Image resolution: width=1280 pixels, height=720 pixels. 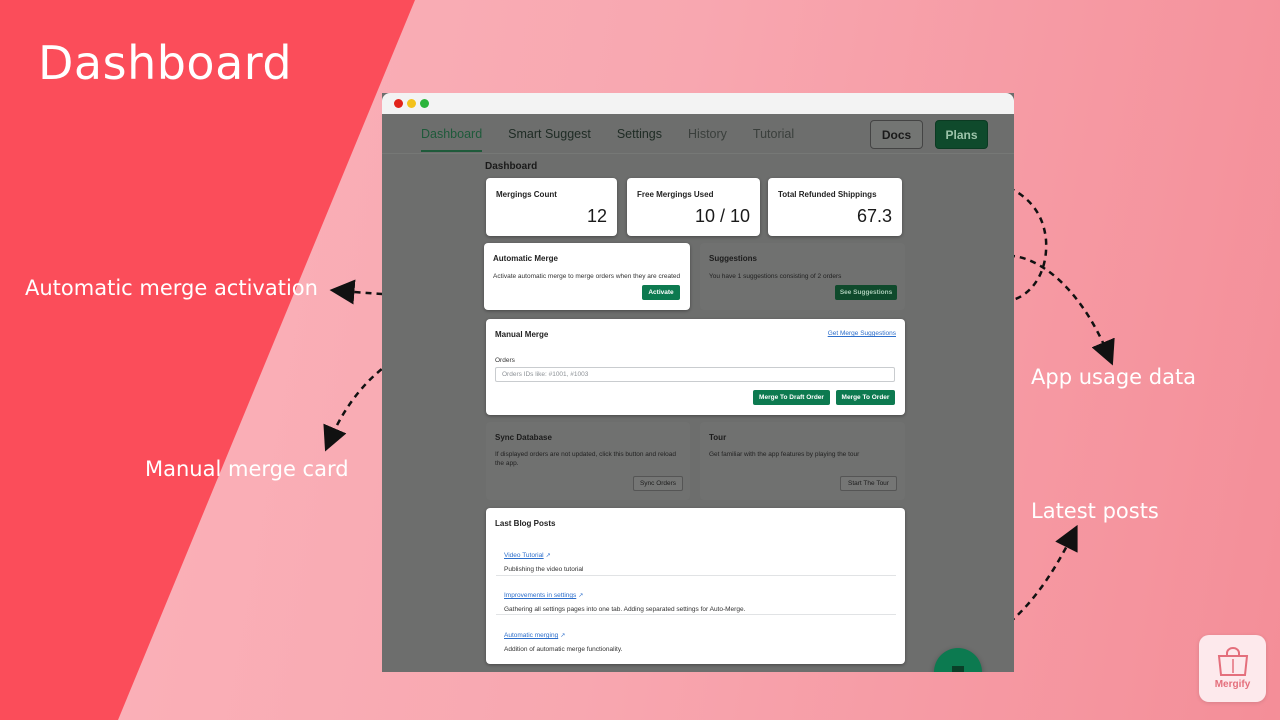 I want to click on activate-button: Activate, so click(x=661, y=292).